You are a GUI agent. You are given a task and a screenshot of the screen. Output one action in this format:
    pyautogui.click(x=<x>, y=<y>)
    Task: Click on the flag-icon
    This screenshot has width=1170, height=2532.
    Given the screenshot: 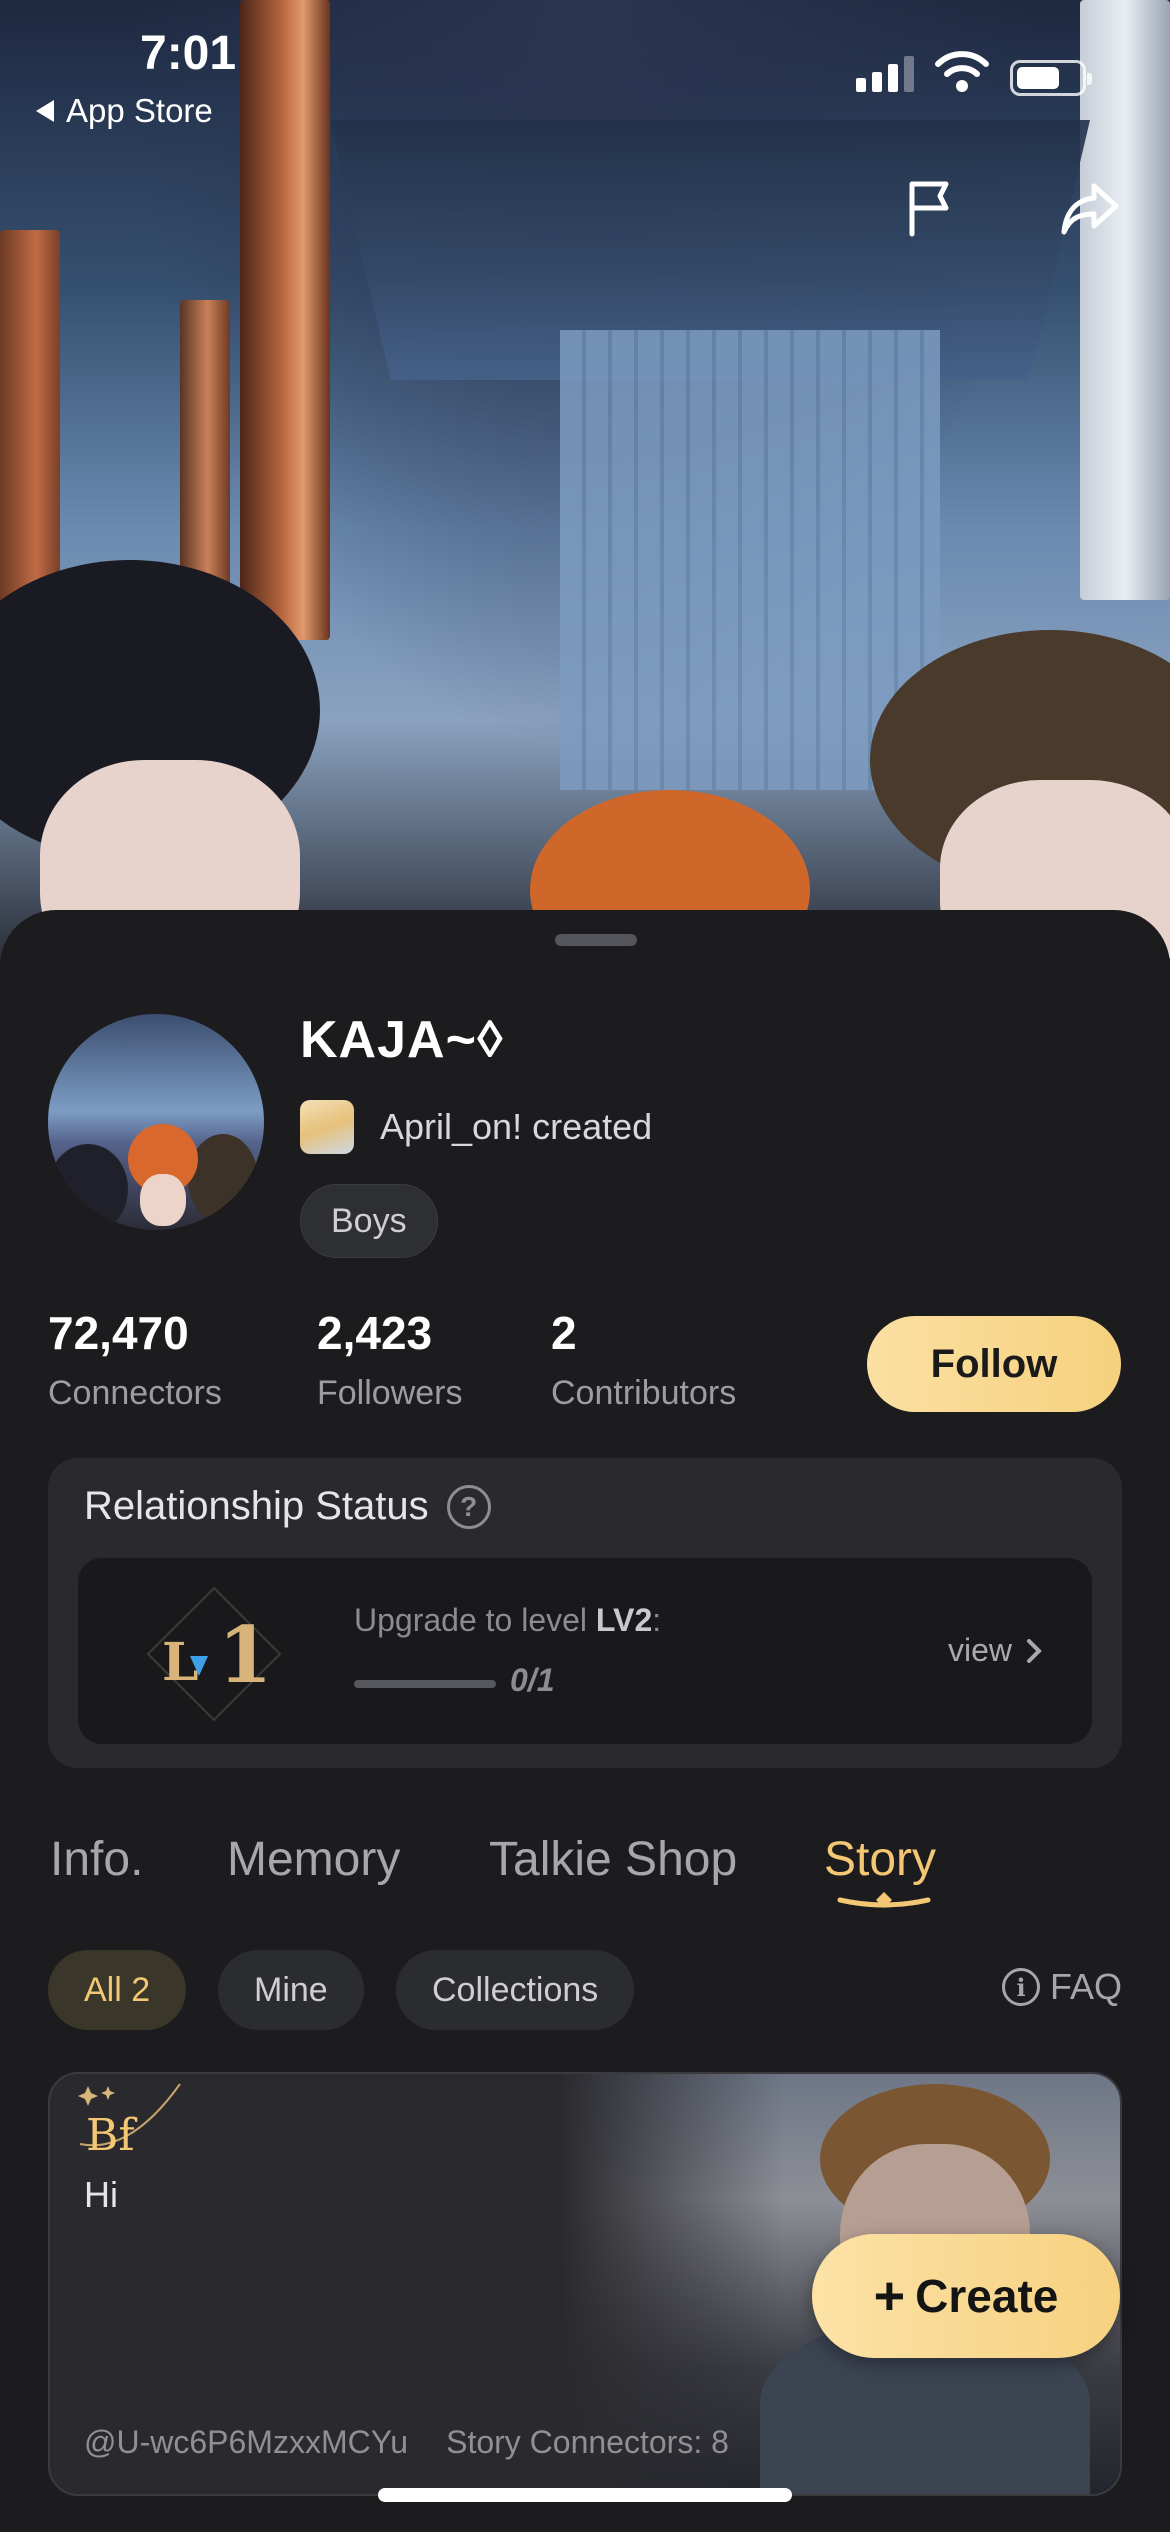 What is the action you would take?
    pyautogui.click(x=930, y=208)
    